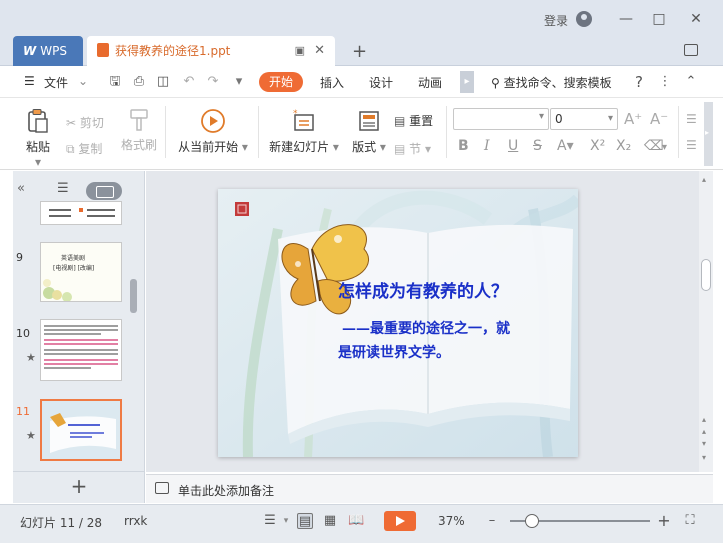  I want to click on save-icon: 🖫, so click(115, 82).